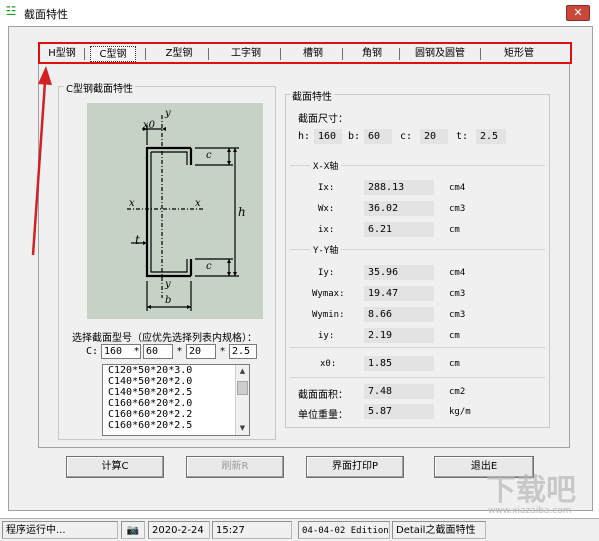  Describe the element at coordinates (354, 136) in the screenshot. I see `dim-label-b: b:` at that location.